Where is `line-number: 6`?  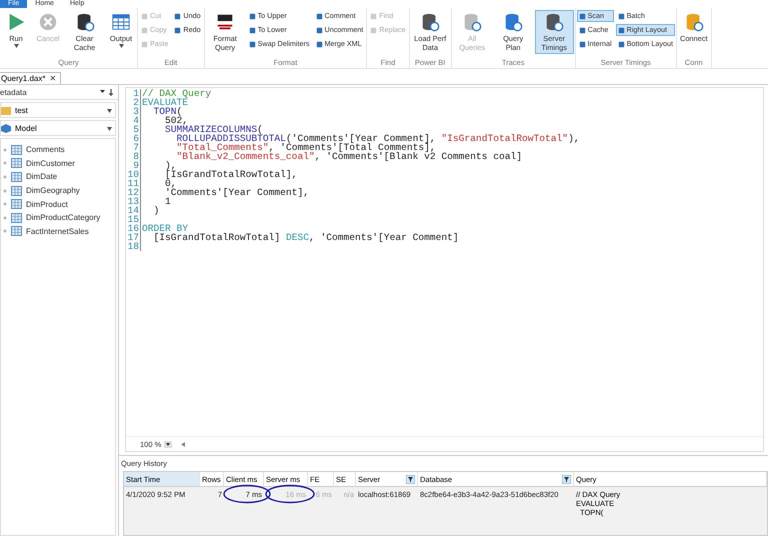 line-number: 6 is located at coordinates (133, 138).